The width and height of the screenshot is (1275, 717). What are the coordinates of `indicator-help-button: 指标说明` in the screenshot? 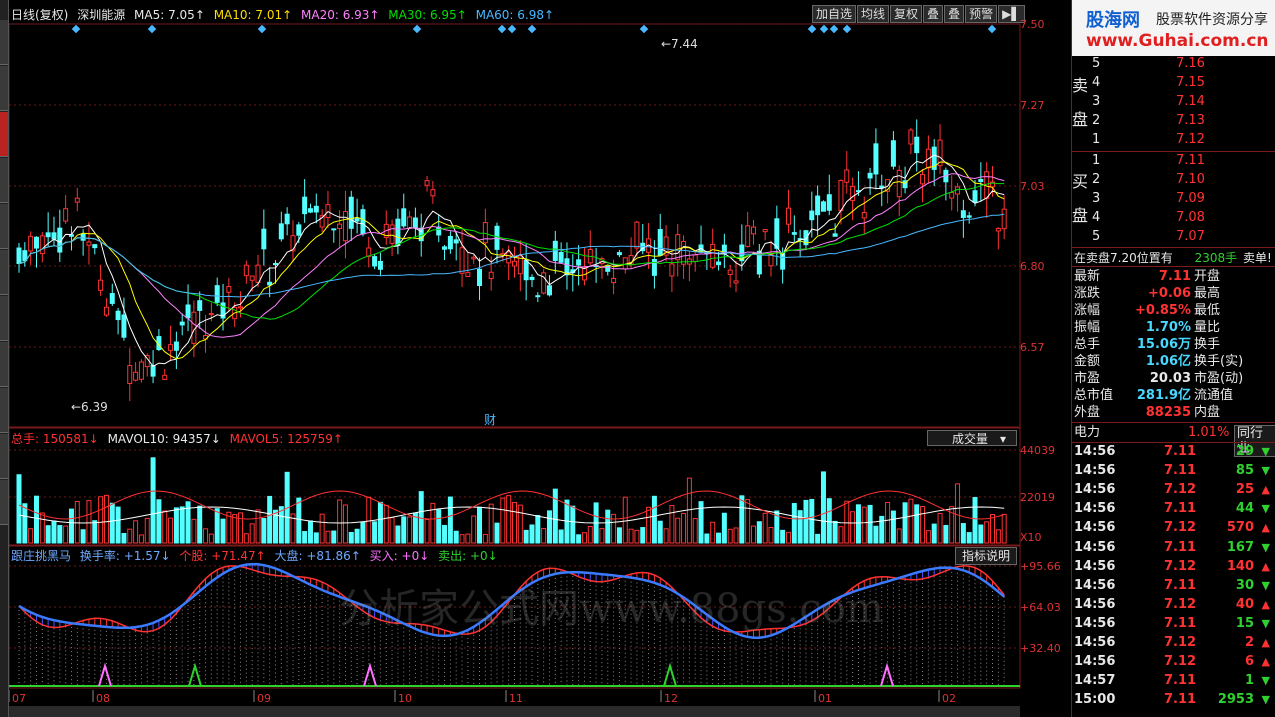 It's located at (986, 556).